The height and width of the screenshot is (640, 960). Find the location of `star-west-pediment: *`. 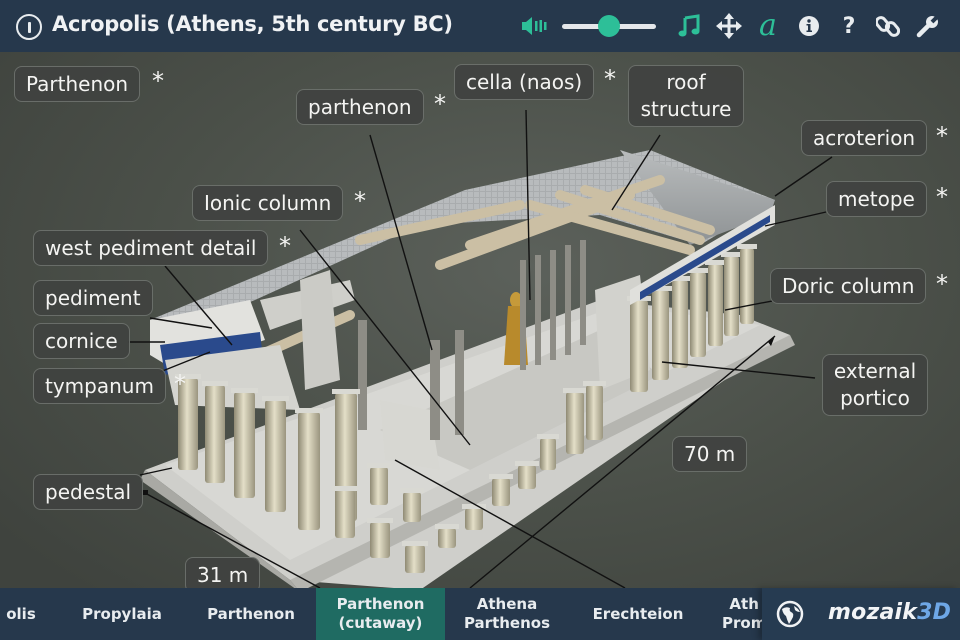

star-west-pediment: * is located at coordinates (285, 246).